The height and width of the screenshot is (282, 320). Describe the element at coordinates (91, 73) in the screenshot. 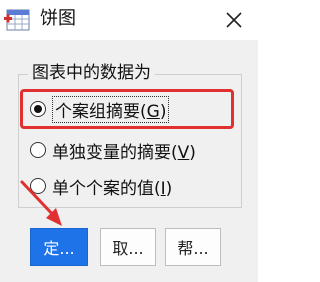

I see `groupbox-legend: 图表中的数据为` at that location.